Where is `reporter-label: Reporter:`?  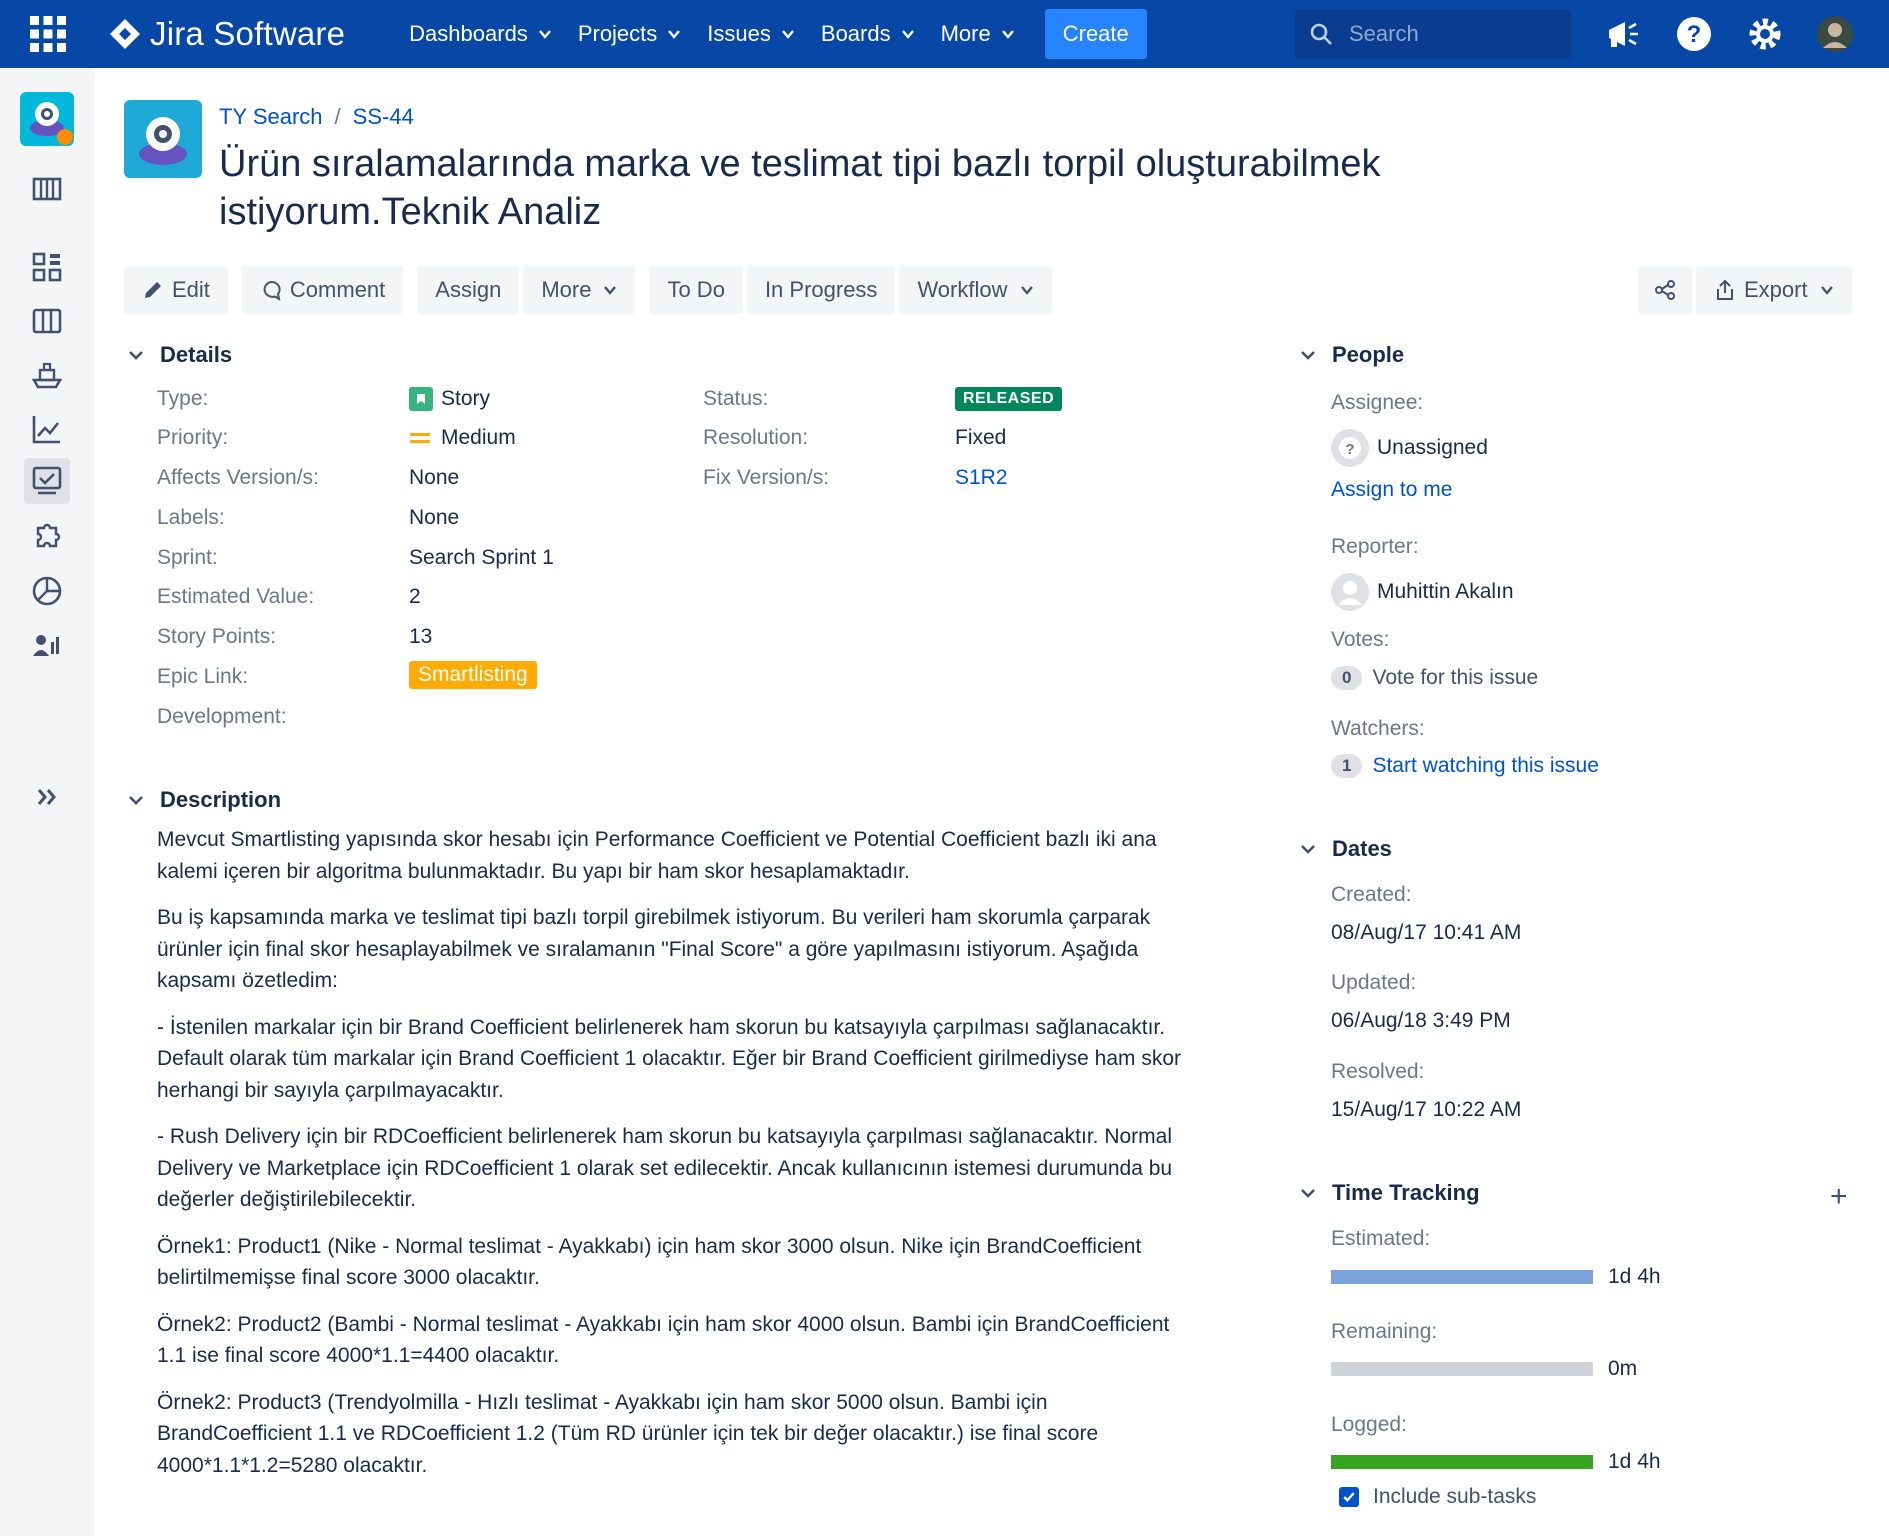 reporter-label: Reporter: is located at coordinates (1375, 546).